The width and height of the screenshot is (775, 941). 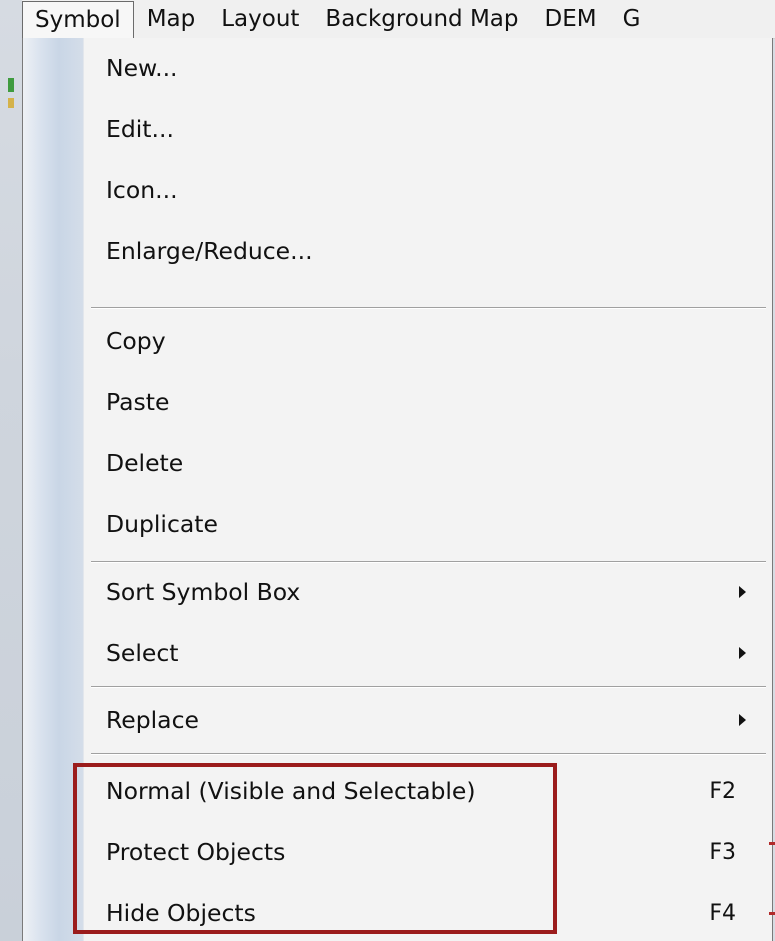 I want to click on menu-item-paste: Paste, so click(x=427, y=402).